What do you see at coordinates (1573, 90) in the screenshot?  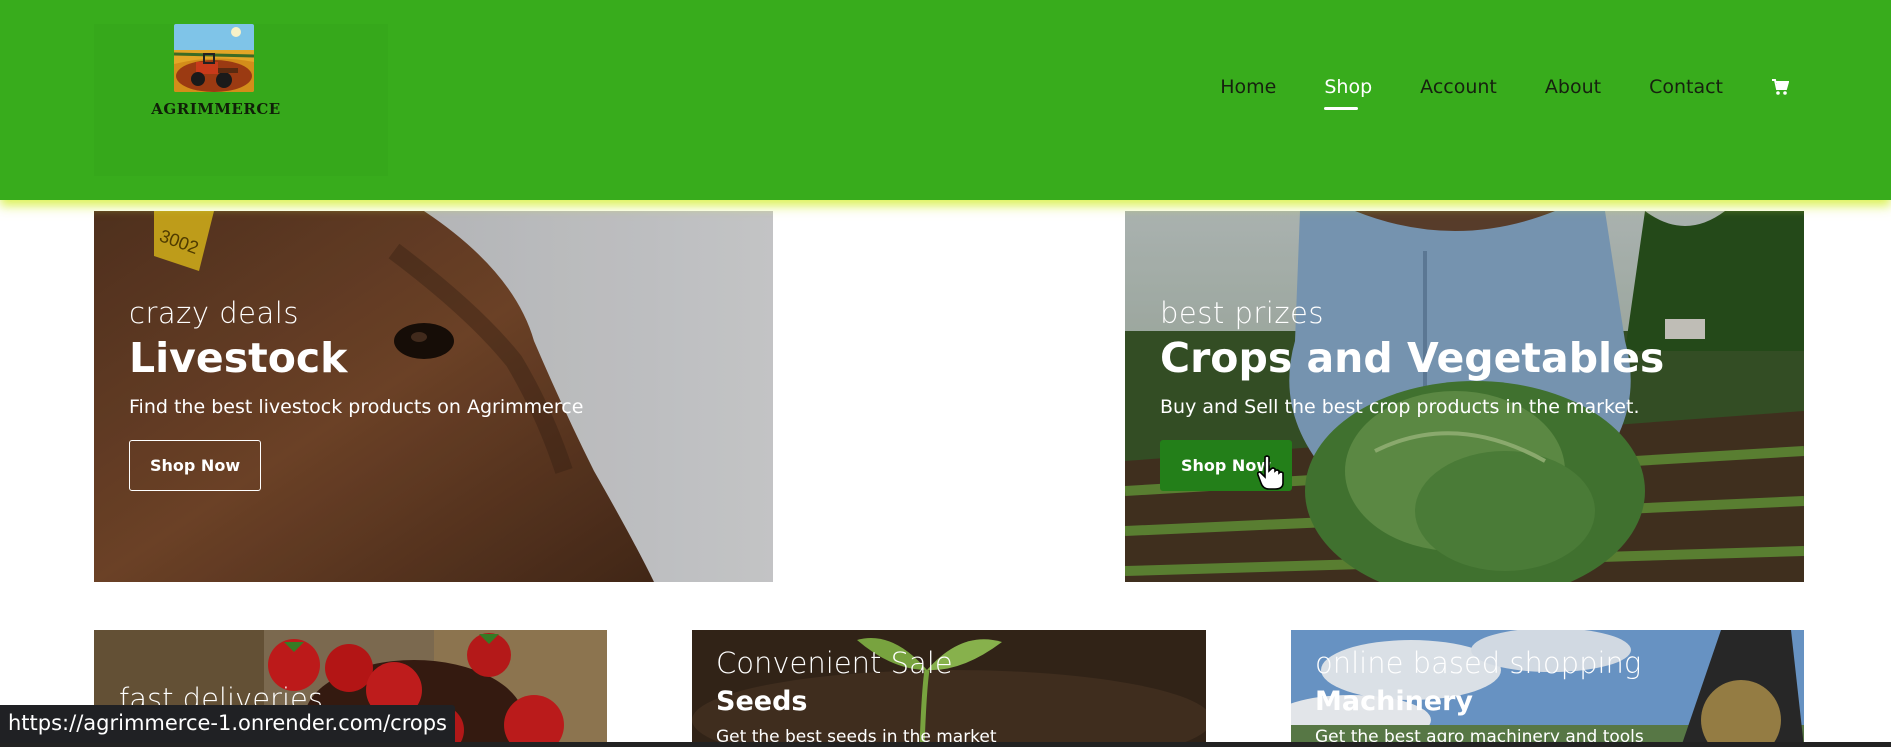 I see `nav-about: About` at bounding box center [1573, 90].